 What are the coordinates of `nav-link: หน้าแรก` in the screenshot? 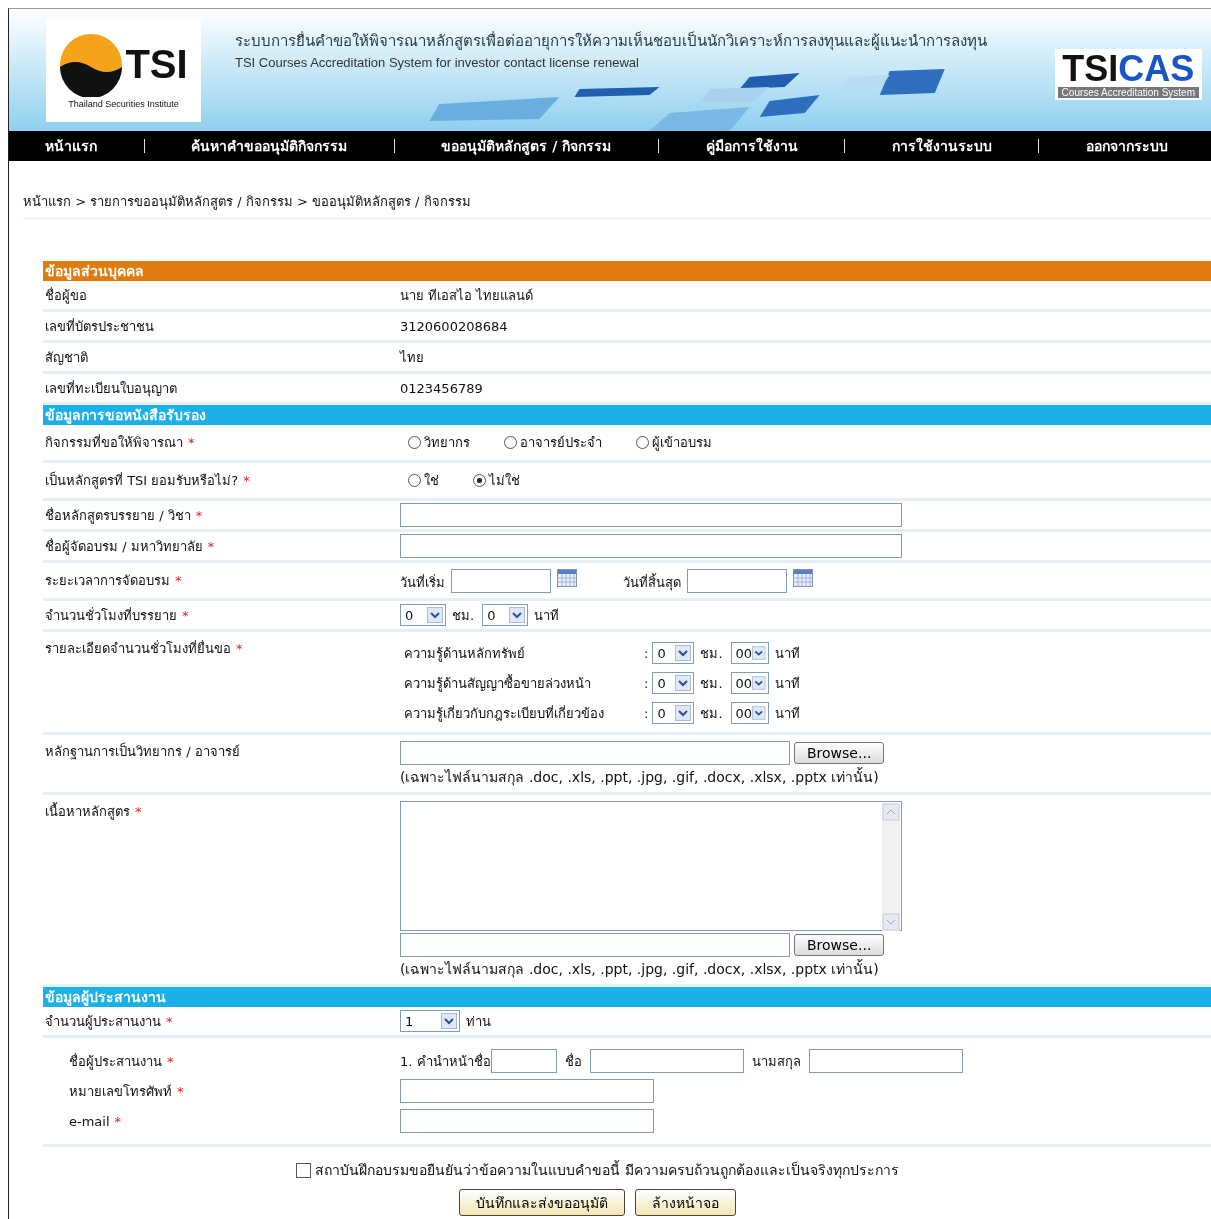 It's located at (71, 146).